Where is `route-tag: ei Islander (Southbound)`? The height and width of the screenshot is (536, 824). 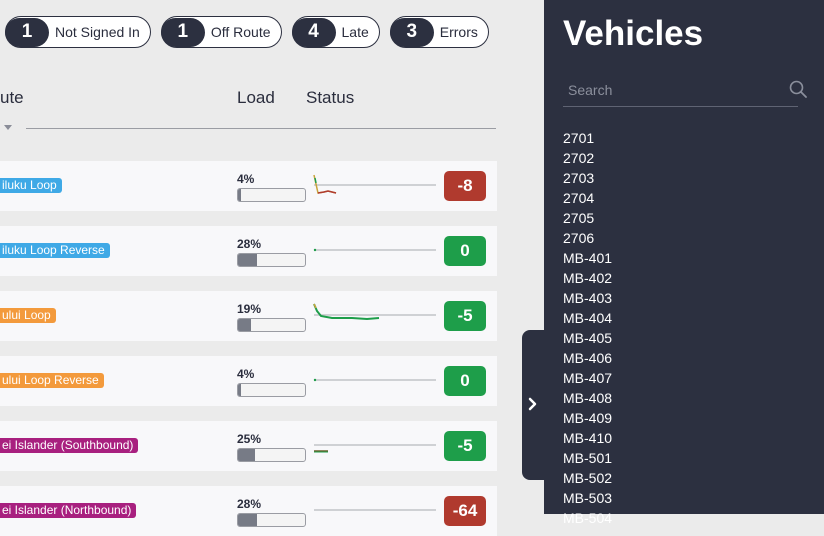 route-tag: ei Islander (Southbound) is located at coordinates (69, 445).